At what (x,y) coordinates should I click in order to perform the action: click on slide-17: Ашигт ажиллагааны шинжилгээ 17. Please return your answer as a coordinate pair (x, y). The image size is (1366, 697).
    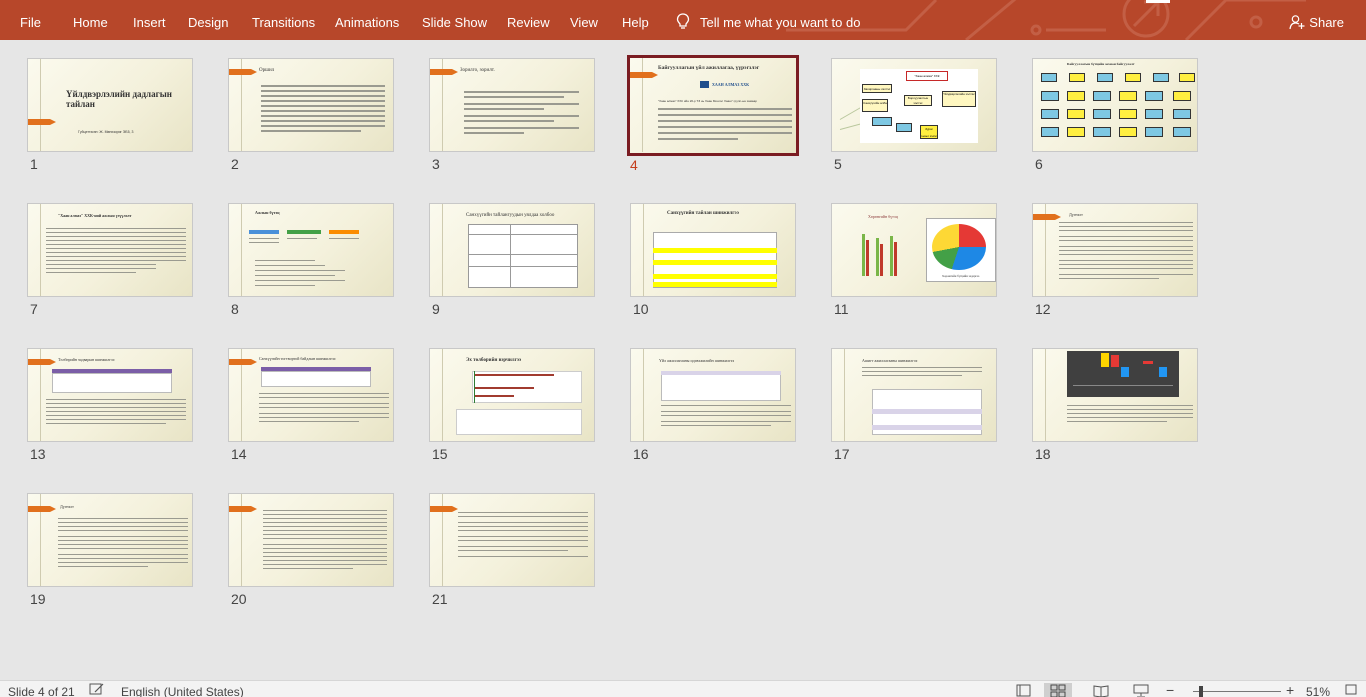
    Looking at the image, I should click on (914, 405).